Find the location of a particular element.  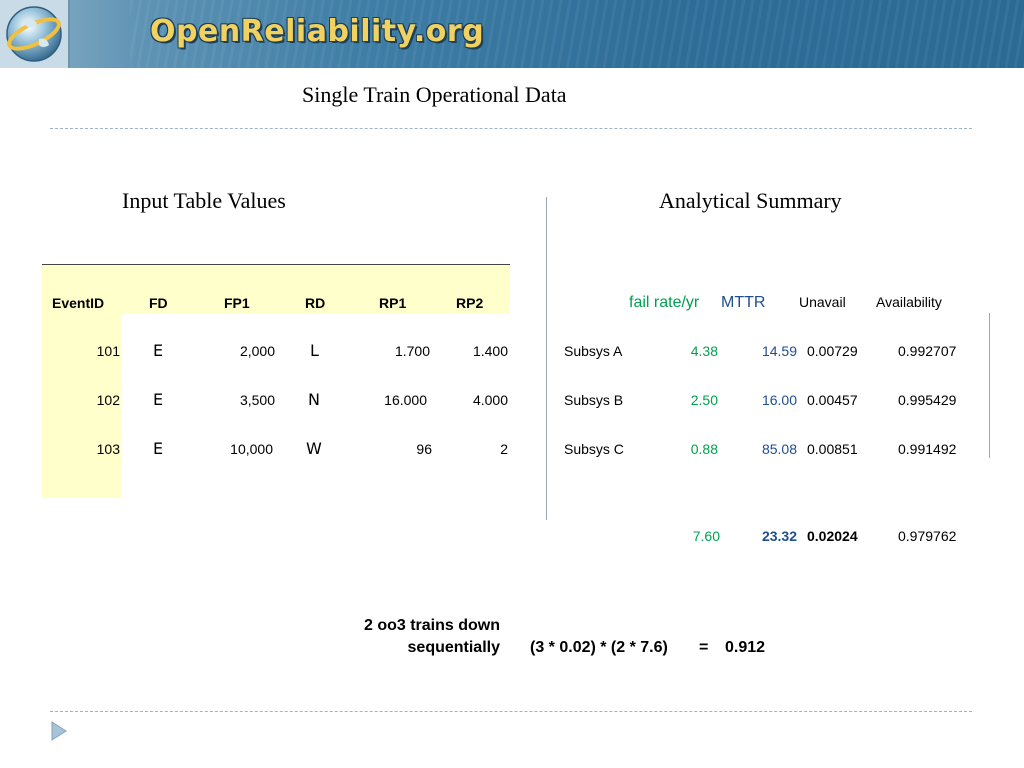

cell-eventid: 102 is located at coordinates (108, 400).